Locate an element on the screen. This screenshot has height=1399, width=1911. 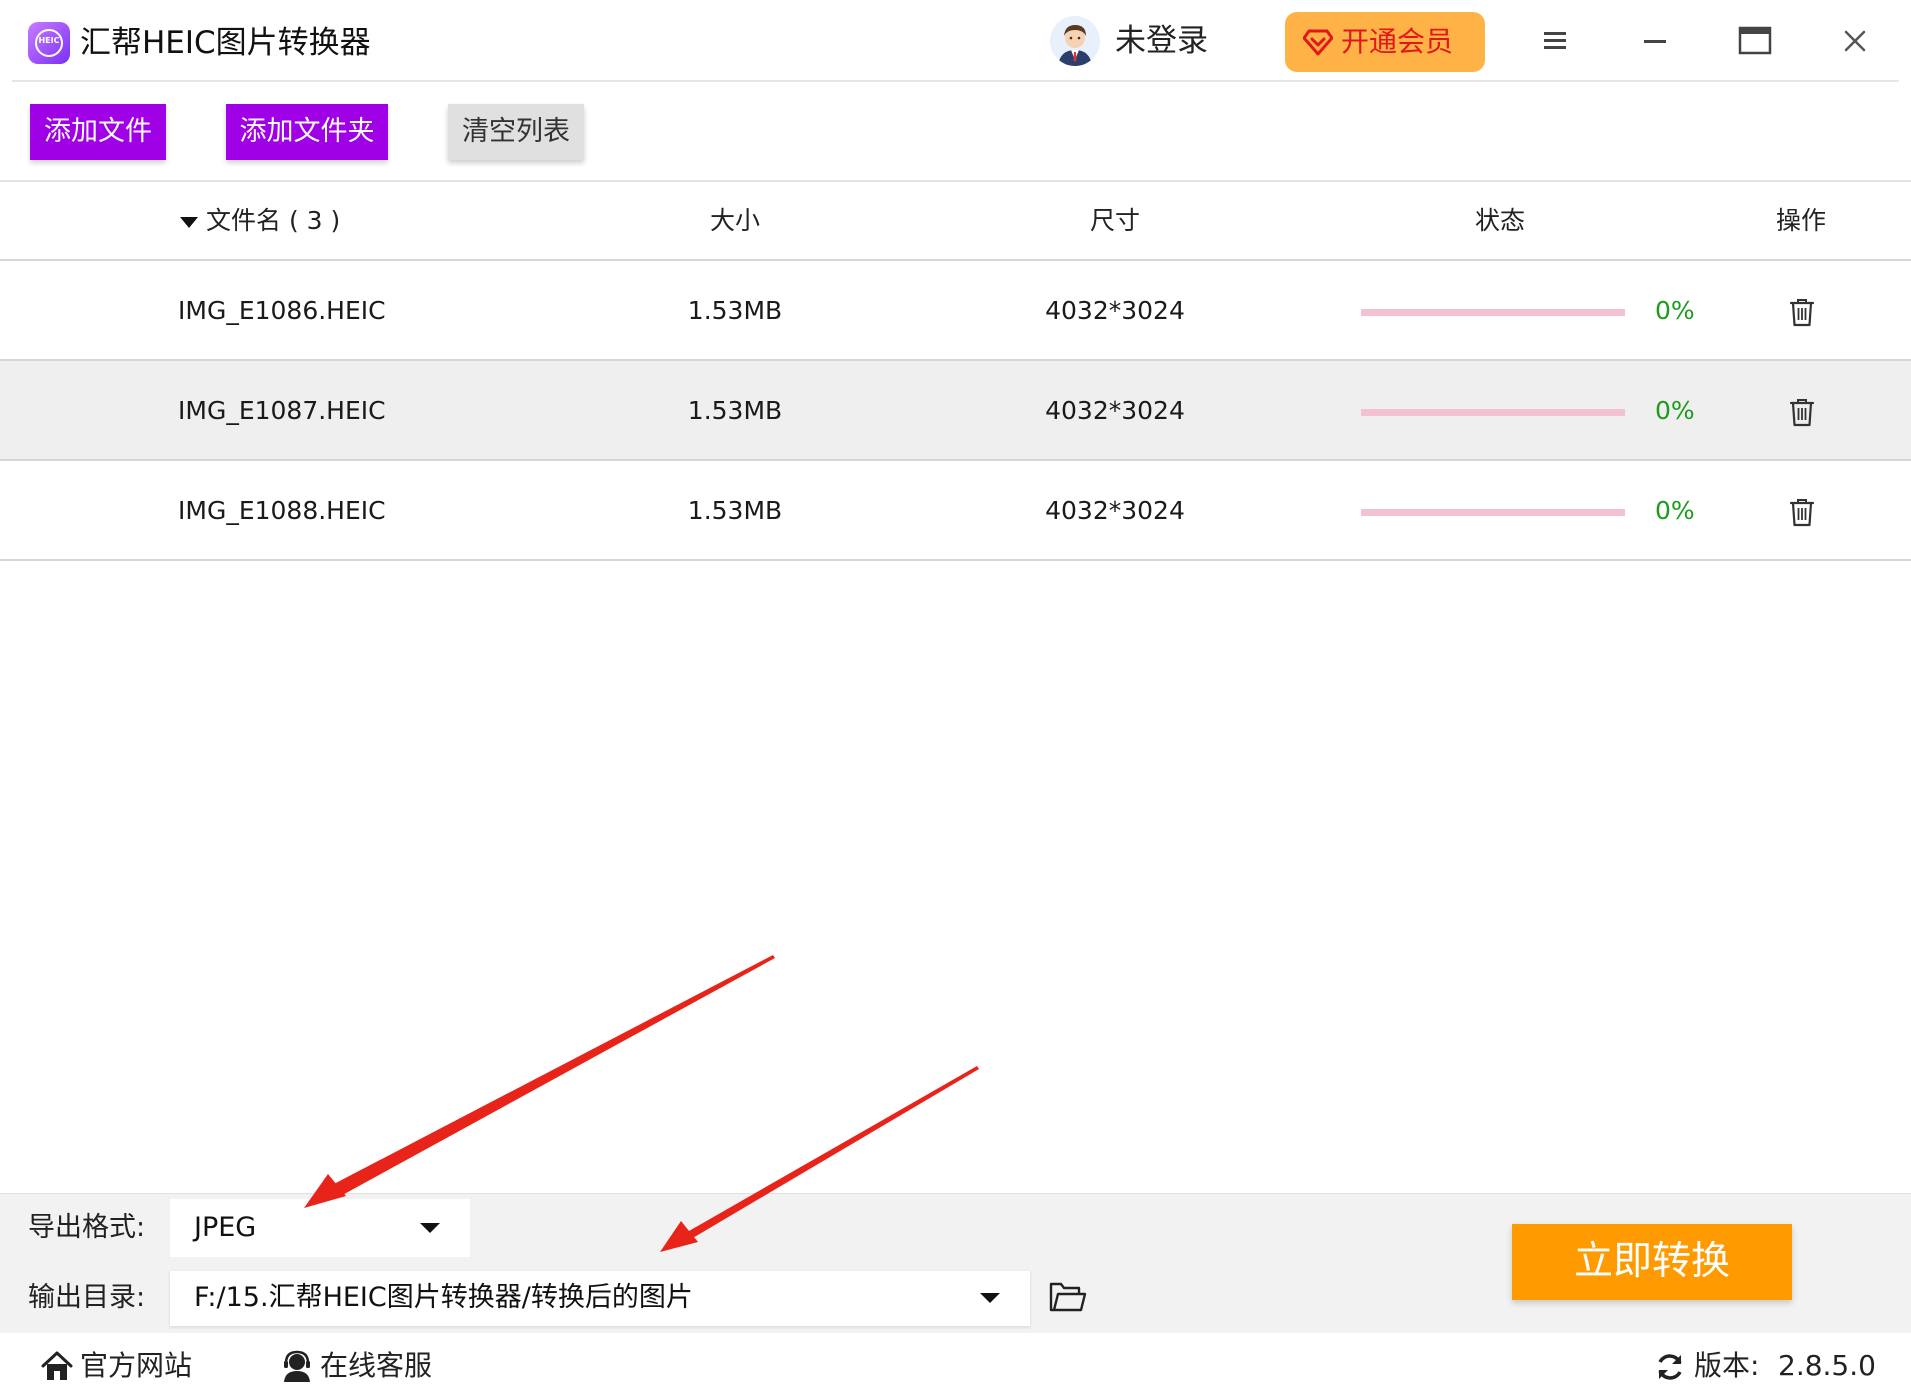
customer-service-icon is located at coordinates (297, 1366).